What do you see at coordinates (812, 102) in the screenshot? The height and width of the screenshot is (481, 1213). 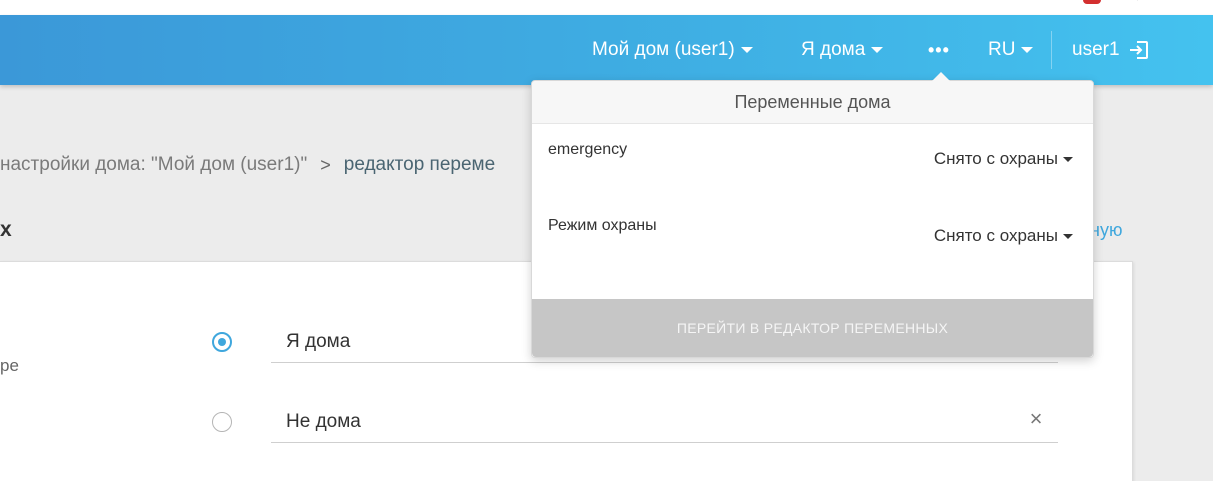 I see `dropdown-title: Переменные дома` at bounding box center [812, 102].